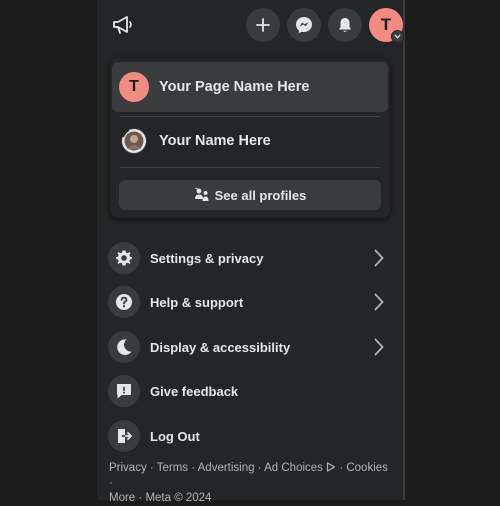 The height and width of the screenshot is (506, 500). Describe the element at coordinates (122, 498) in the screenshot. I see `footer-link-more: More` at that location.